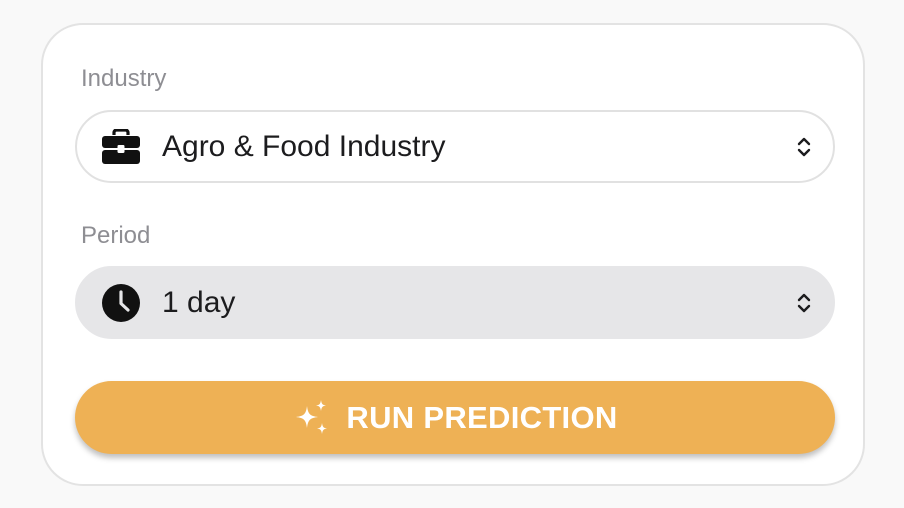  I want to click on run-prediction-label: RUN PREDICTION, so click(482, 417).